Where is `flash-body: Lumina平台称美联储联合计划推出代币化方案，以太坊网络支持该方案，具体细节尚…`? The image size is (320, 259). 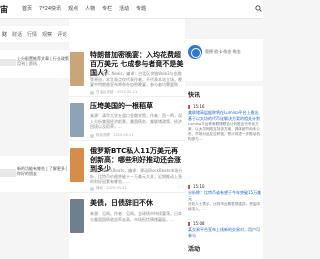
flash-body: Lumina平台称美联储联合计划推出代币化方案，以太坊网络支持该方案，具体细节尚… is located at coordinates (224, 131).